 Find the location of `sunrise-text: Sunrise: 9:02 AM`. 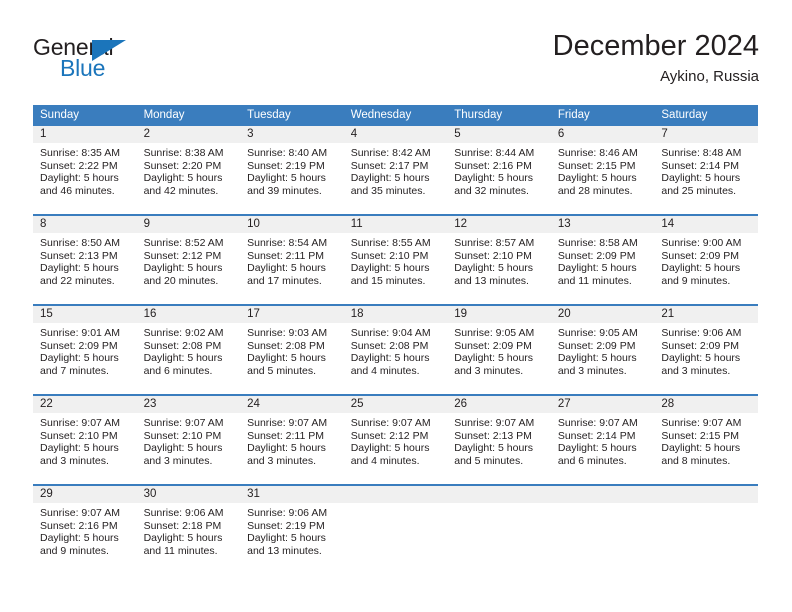

sunrise-text: Sunrise: 9:02 AM is located at coordinates (183, 333).